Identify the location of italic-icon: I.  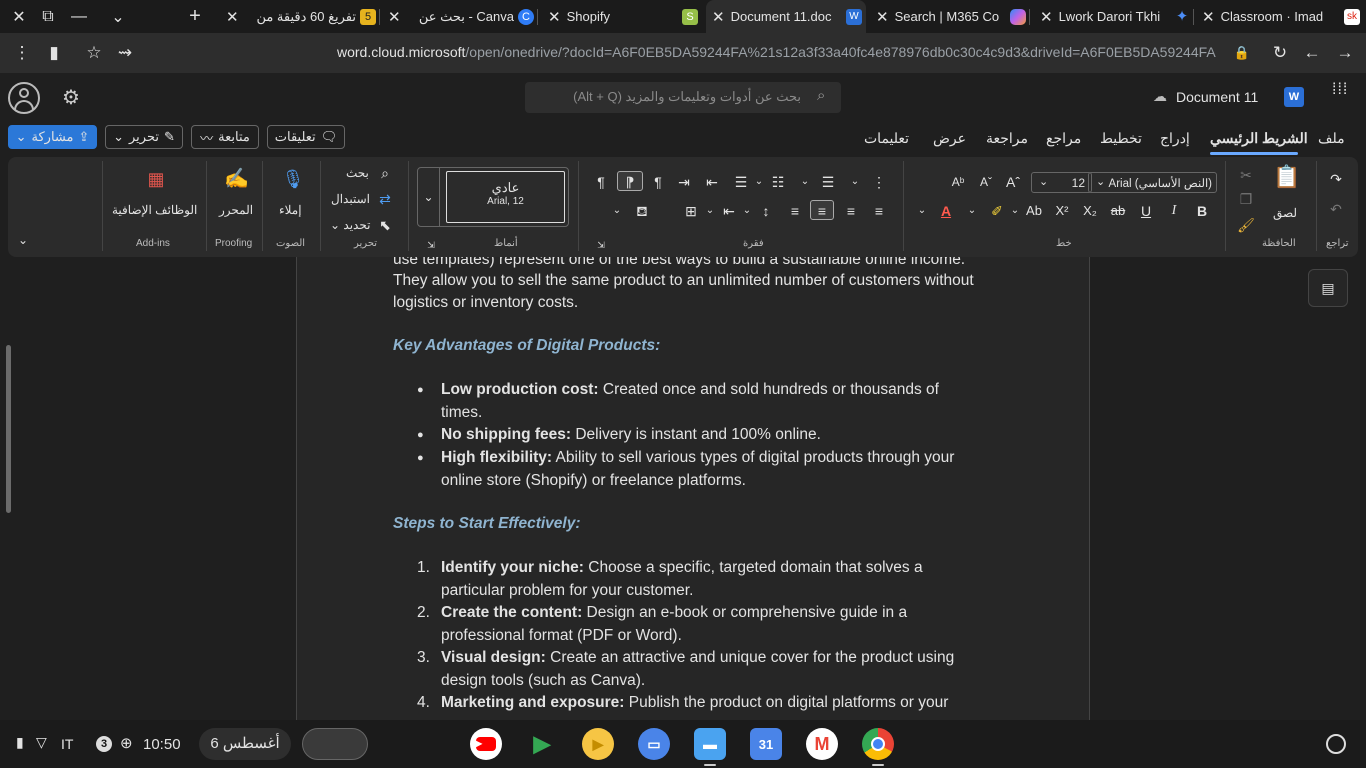
(1174, 211).